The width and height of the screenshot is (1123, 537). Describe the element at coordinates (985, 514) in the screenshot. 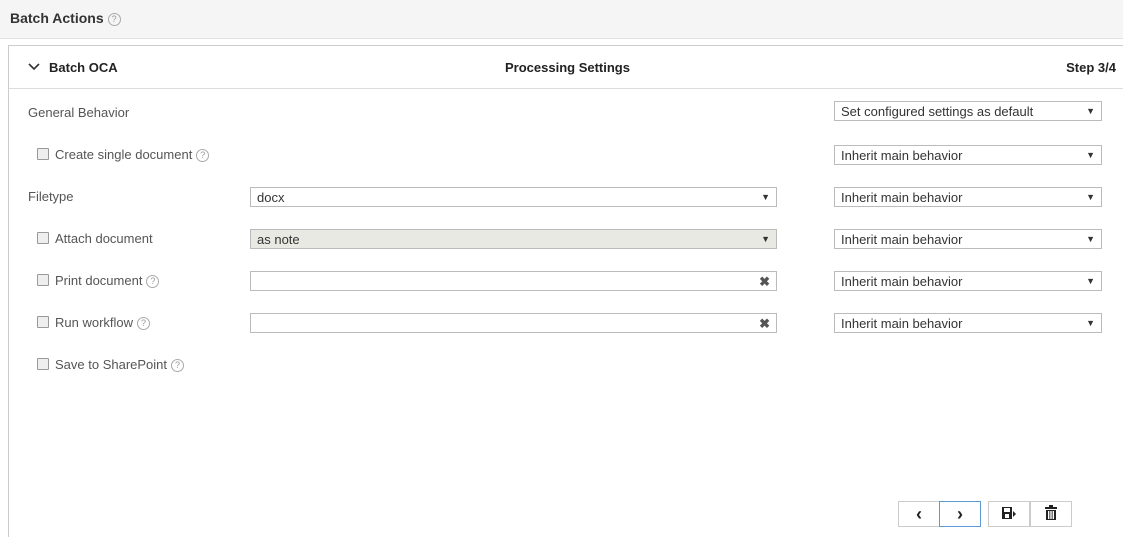

I see `wizard-navigation: ‹ ›` at that location.